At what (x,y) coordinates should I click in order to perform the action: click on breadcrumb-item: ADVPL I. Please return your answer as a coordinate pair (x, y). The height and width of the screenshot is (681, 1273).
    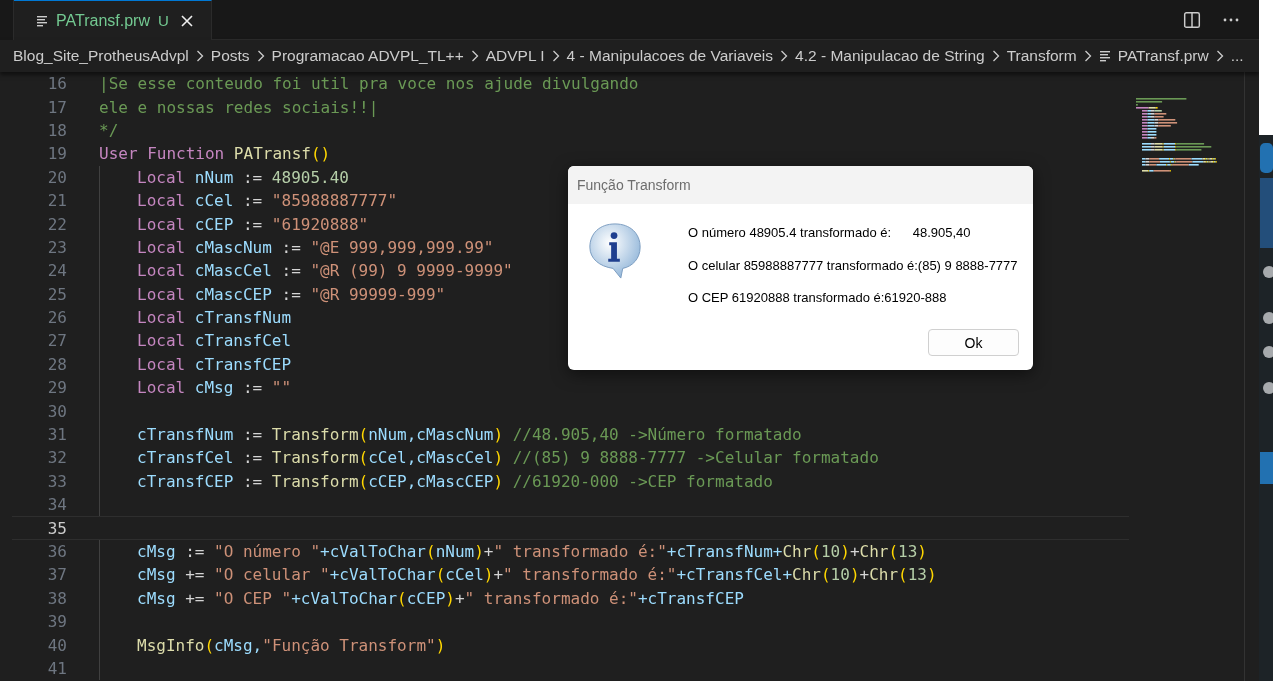
    Looking at the image, I should click on (515, 56).